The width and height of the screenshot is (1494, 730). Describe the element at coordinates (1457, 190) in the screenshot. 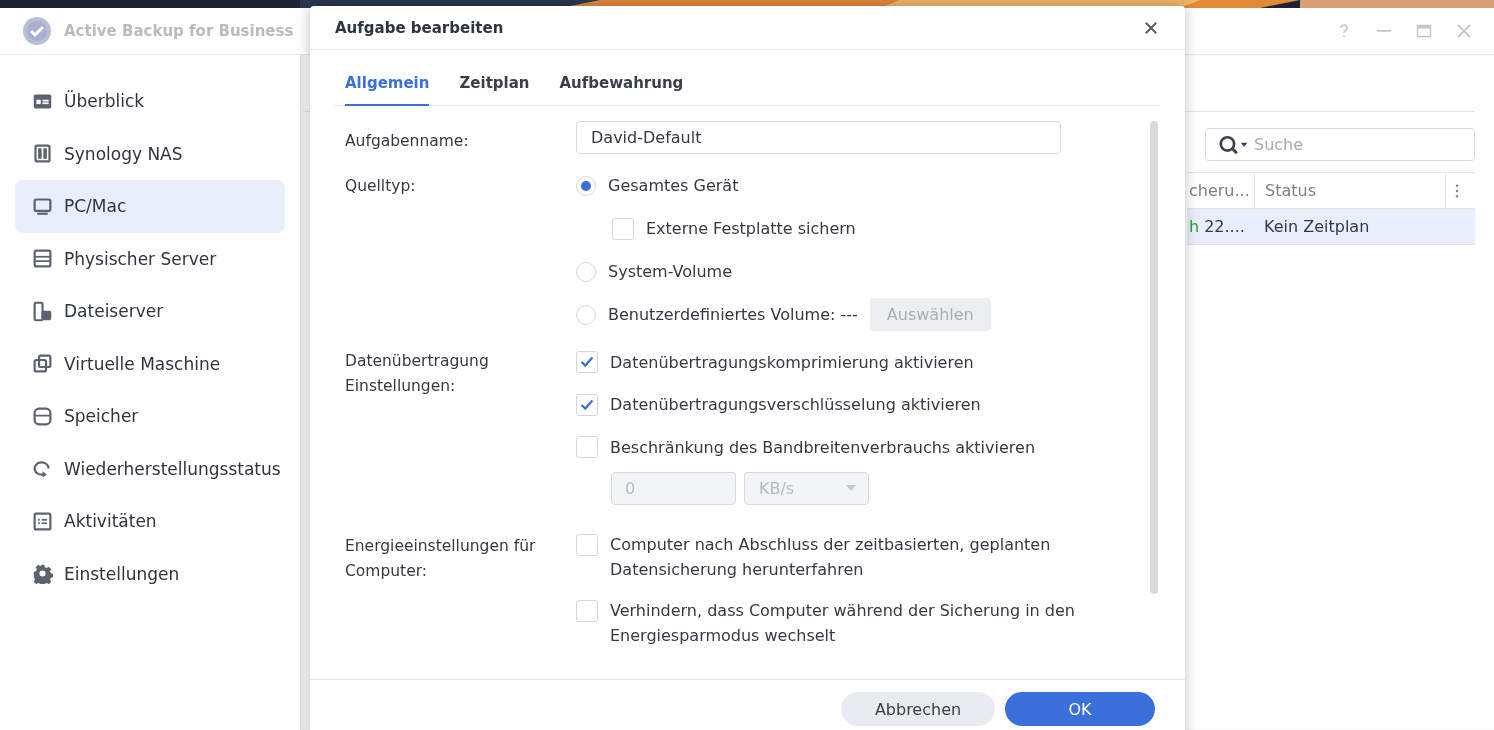

I see `column-menu-icon` at that location.